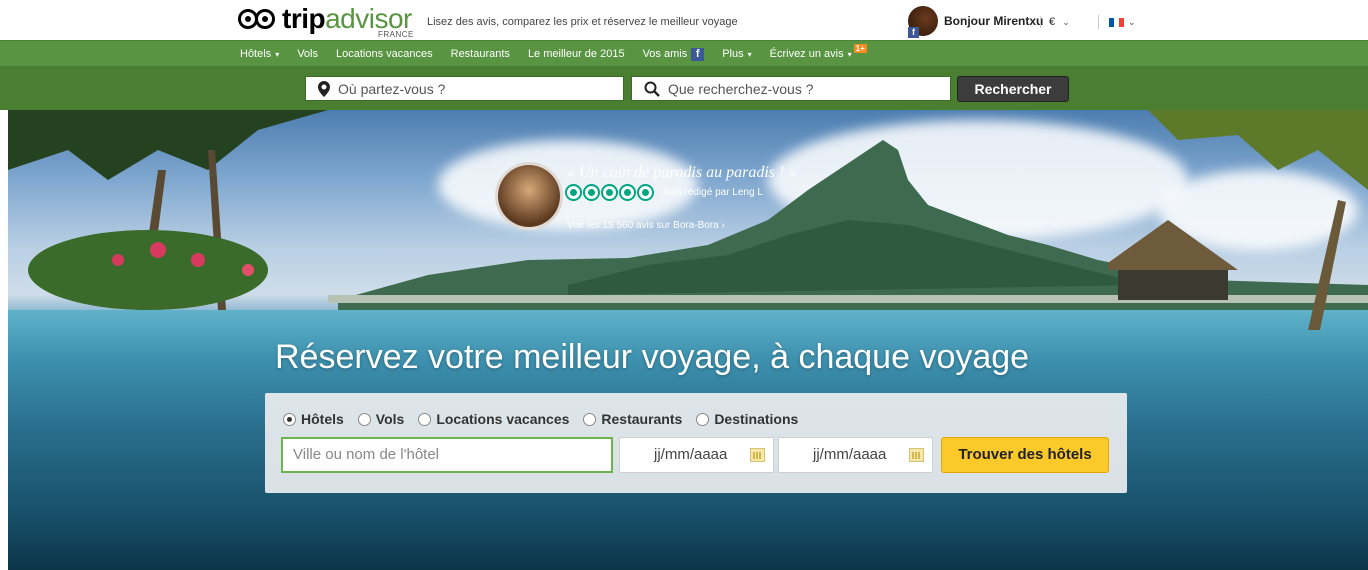  Describe the element at coordinates (380, 419) in the screenshot. I see `radio-flights: Vols` at that location.